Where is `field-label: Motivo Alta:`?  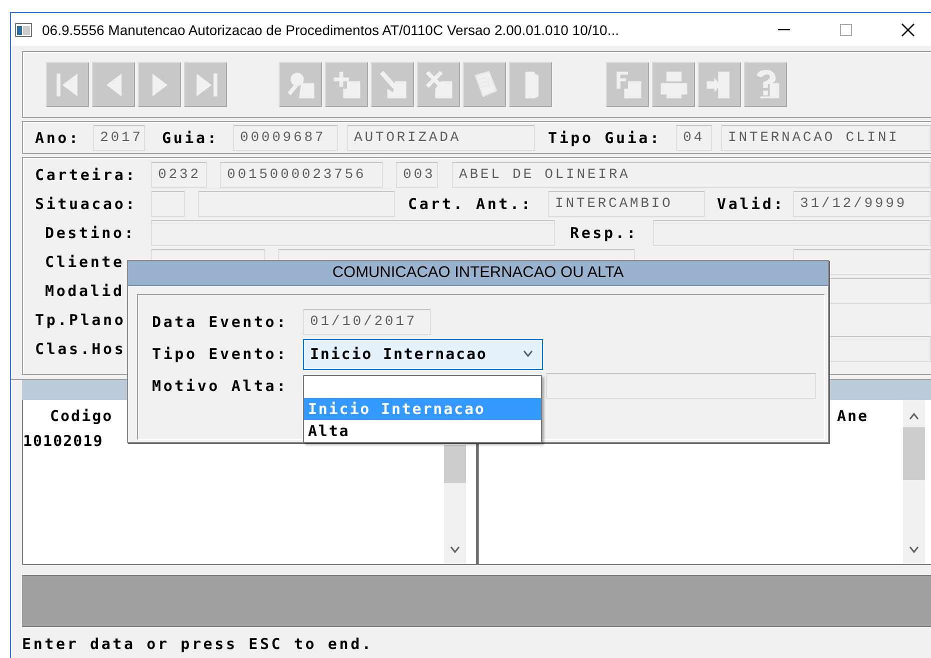 field-label: Motivo Alta: is located at coordinates (217, 386).